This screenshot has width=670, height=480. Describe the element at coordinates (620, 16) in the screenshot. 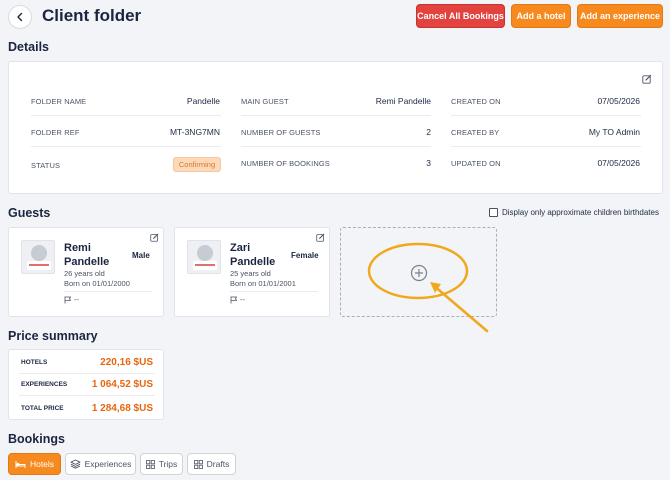

I see `add-experience-button: Add an experience` at that location.